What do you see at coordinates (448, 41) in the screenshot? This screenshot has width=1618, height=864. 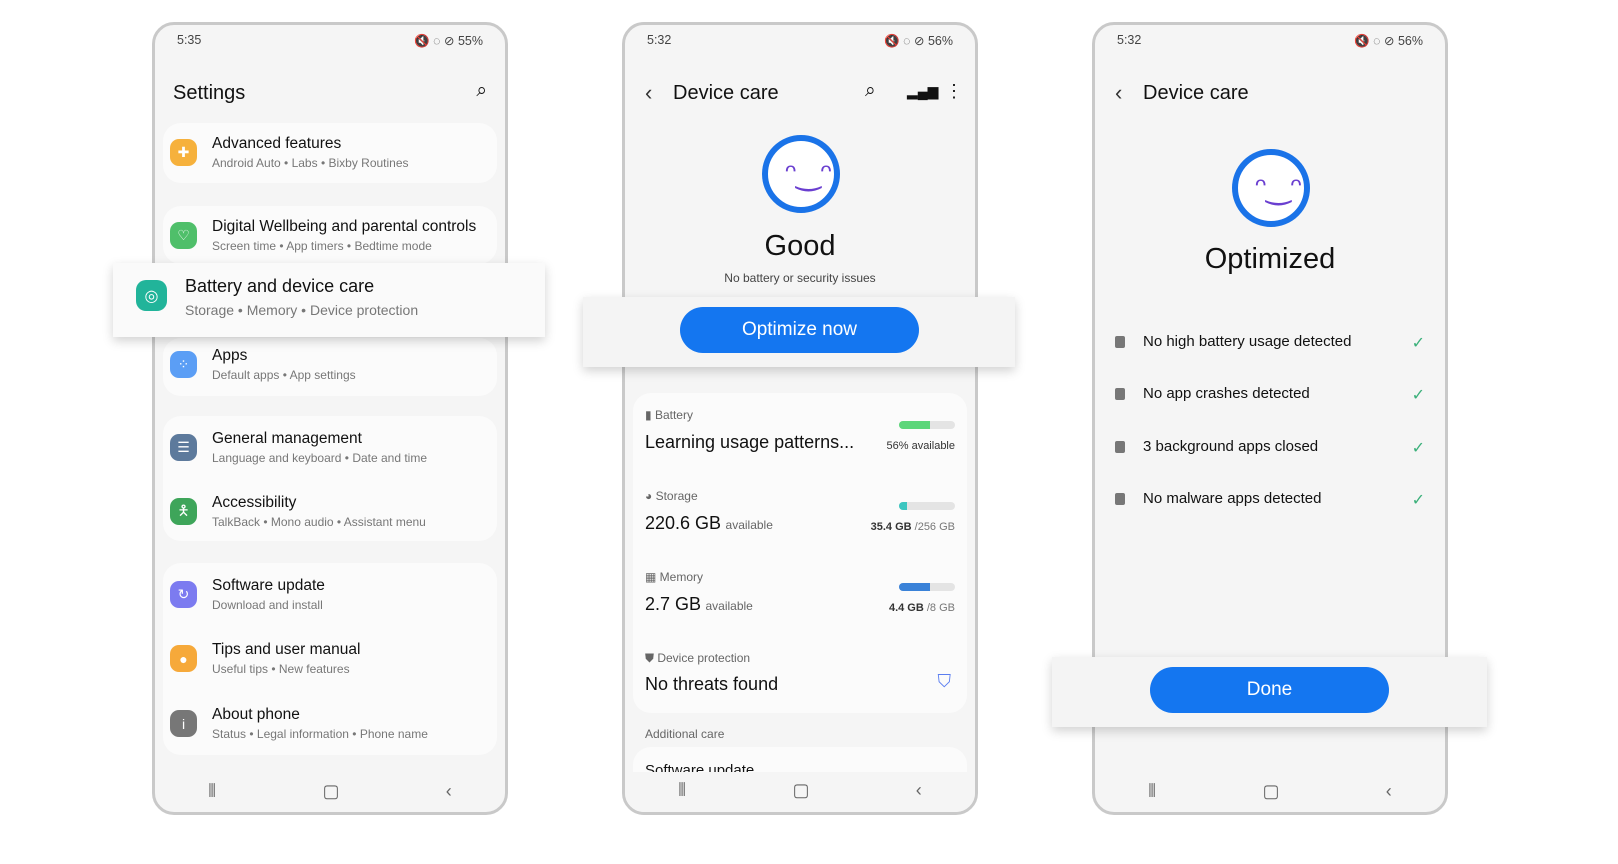 I see `status-battery: 🔇 ◌ ⊘ 55%` at bounding box center [448, 41].